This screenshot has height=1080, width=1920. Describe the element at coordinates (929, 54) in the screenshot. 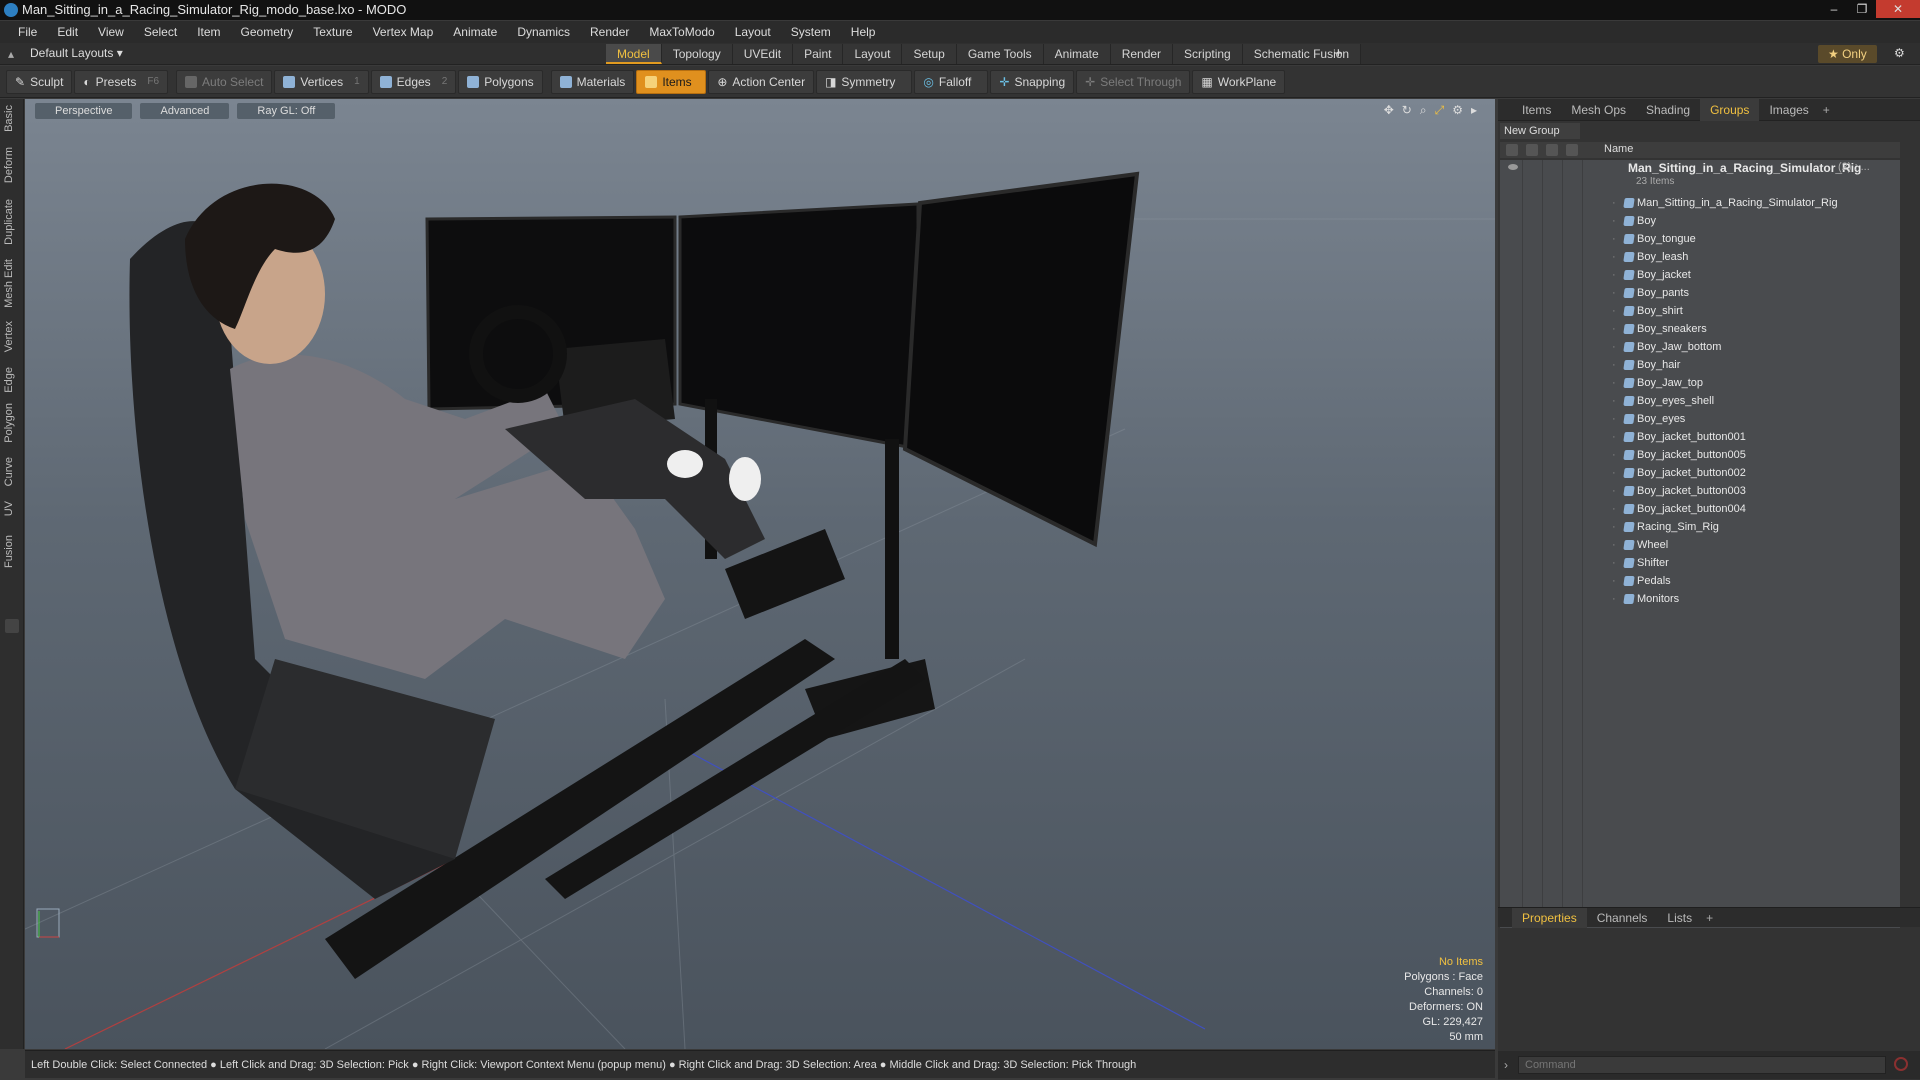

I see `tab-setup: Setup` at that location.